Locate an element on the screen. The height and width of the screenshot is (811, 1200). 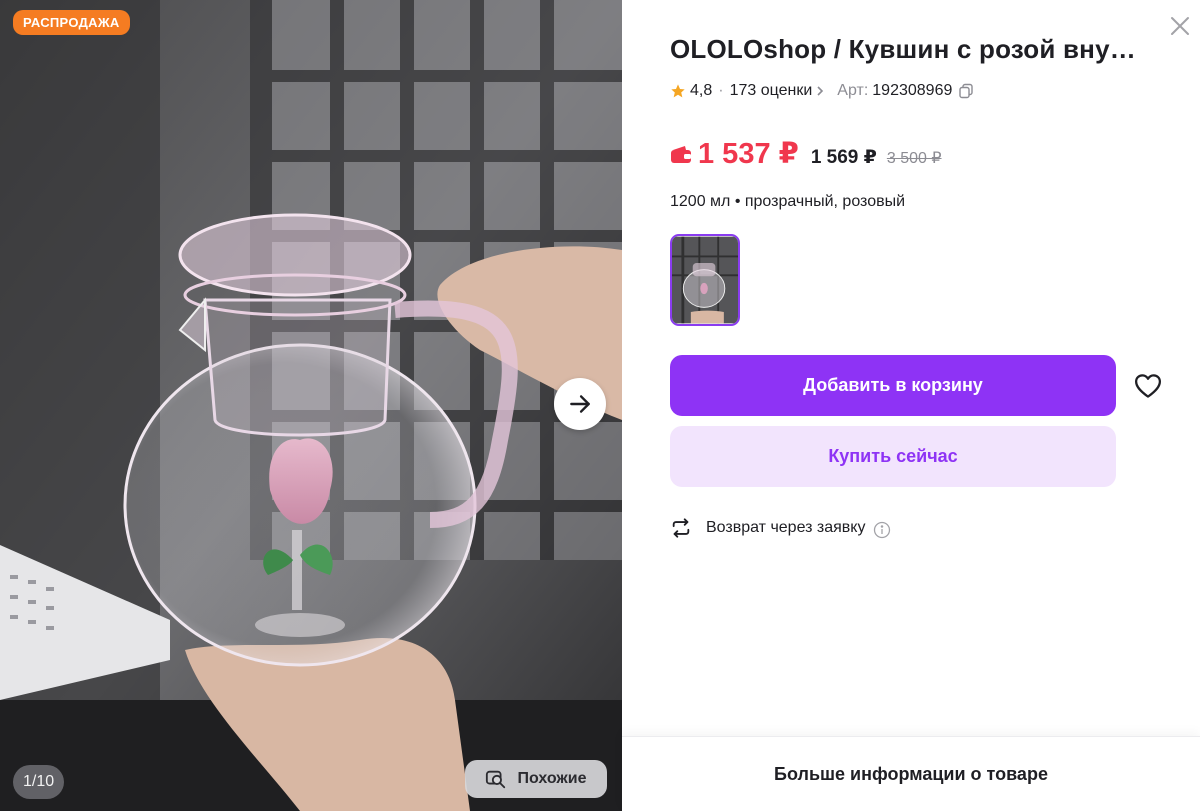
returns-label: Возврат через заявку is located at coordinates (786, 527).